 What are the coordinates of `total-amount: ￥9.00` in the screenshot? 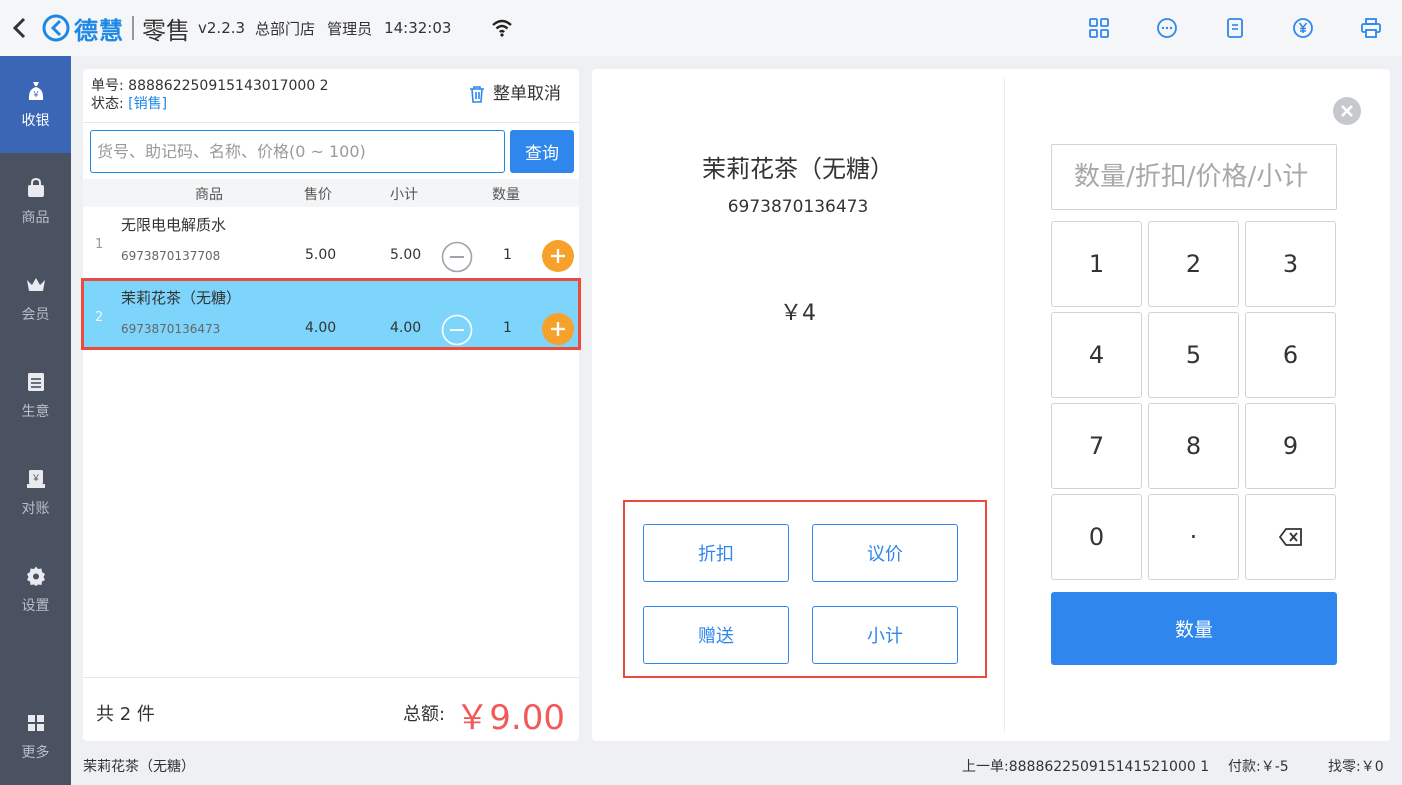 It's located at (510, 718).